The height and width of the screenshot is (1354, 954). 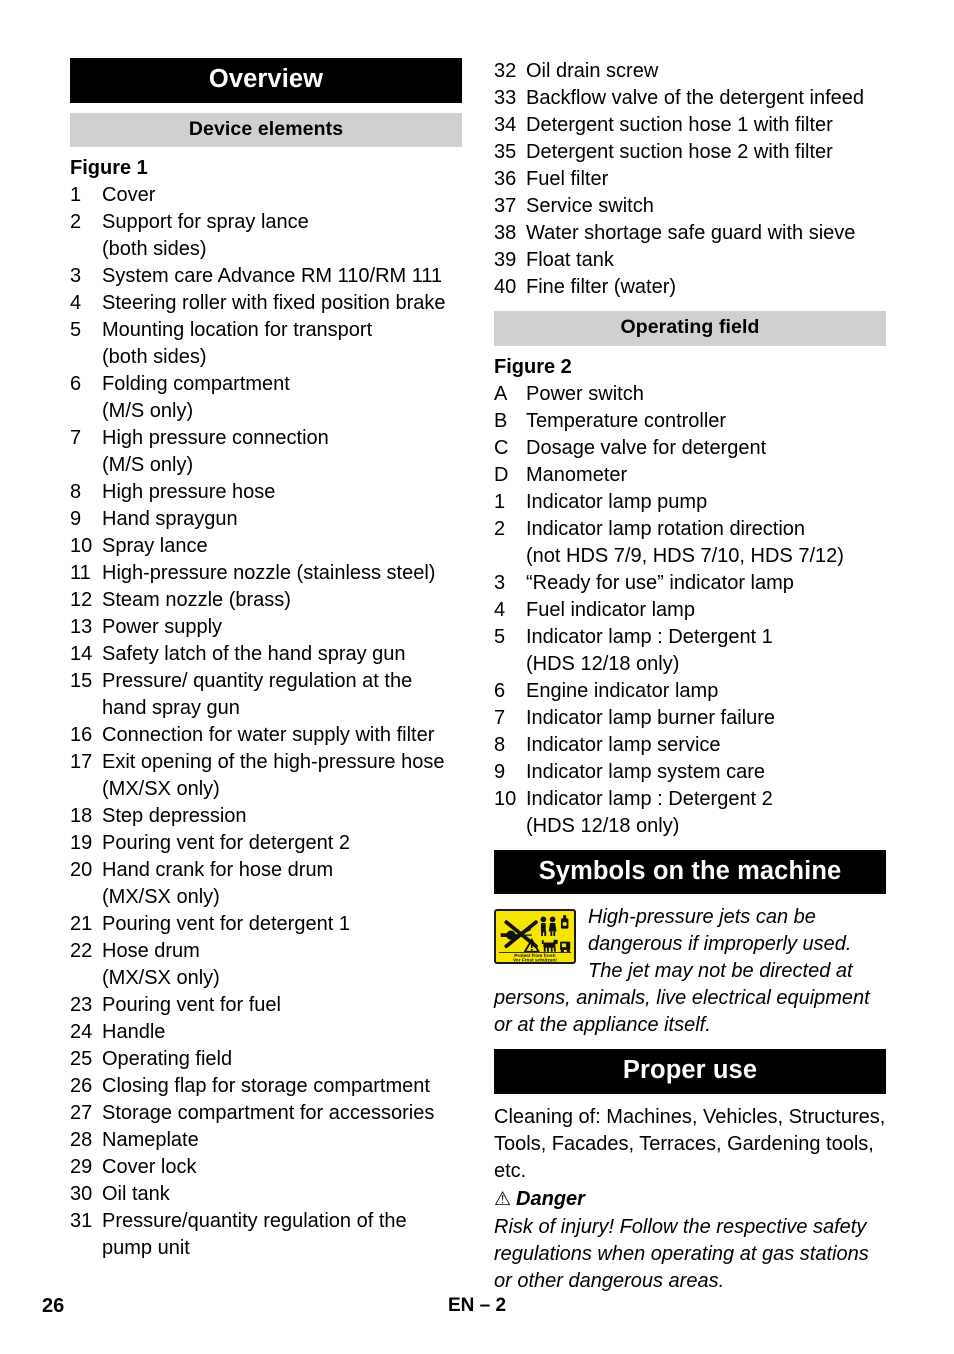 What do you see at coordinates (266, 1194) in the screenshot?
I see `list-item: 30 Oil tank` at bounding box center [266, 1194].